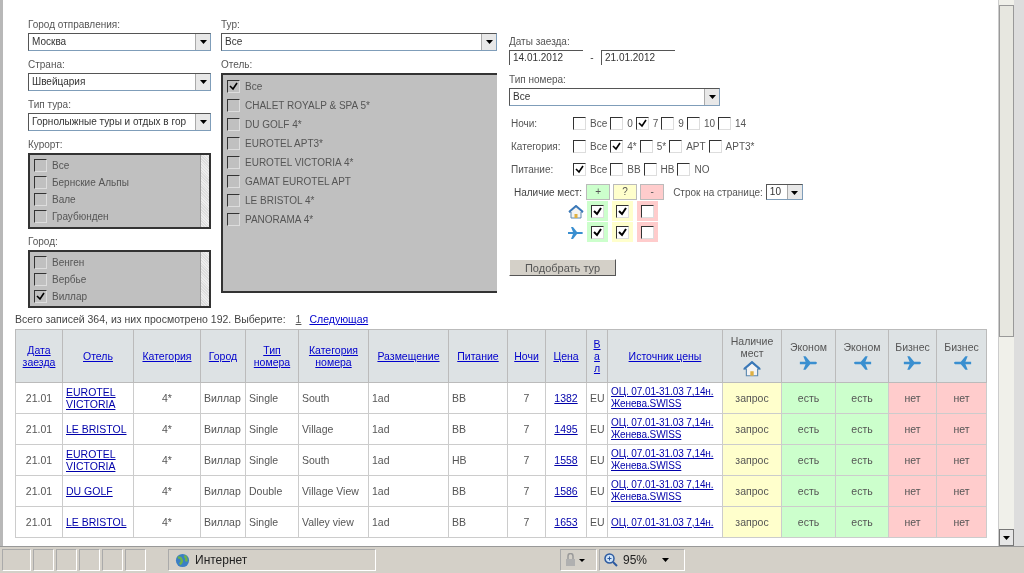 The image size is (1024, 573). What do you see at coordinates (611, 560) in the screenshot?
I see `zoom-icon` at bounding box center [611, 560].